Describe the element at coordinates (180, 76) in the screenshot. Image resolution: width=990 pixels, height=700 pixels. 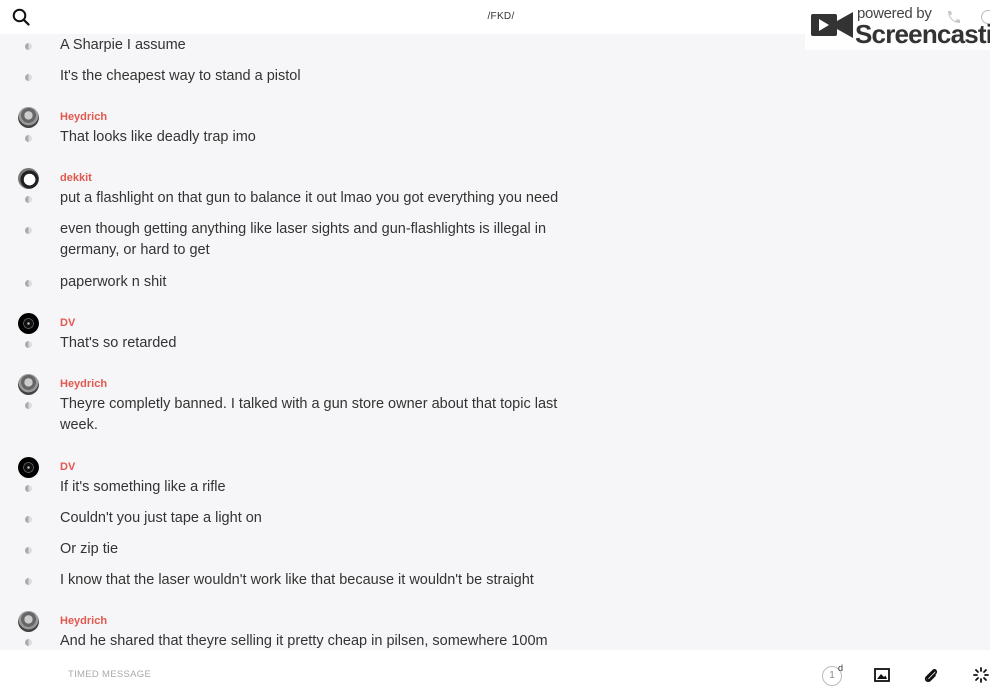
I see `message-text: It's the cheapest way to stand a pistol` at that location.